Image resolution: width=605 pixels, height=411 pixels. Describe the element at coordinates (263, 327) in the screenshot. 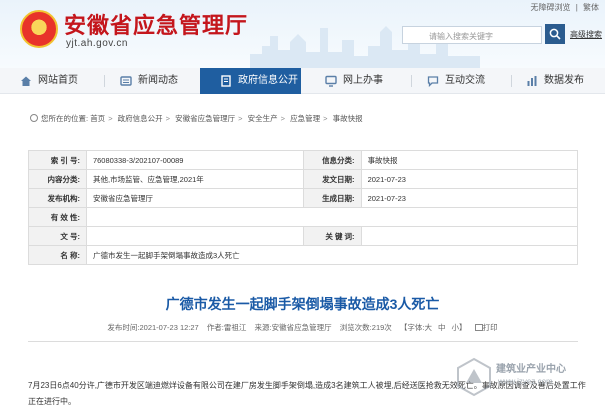

I see `source-label: 来源:` at that location.